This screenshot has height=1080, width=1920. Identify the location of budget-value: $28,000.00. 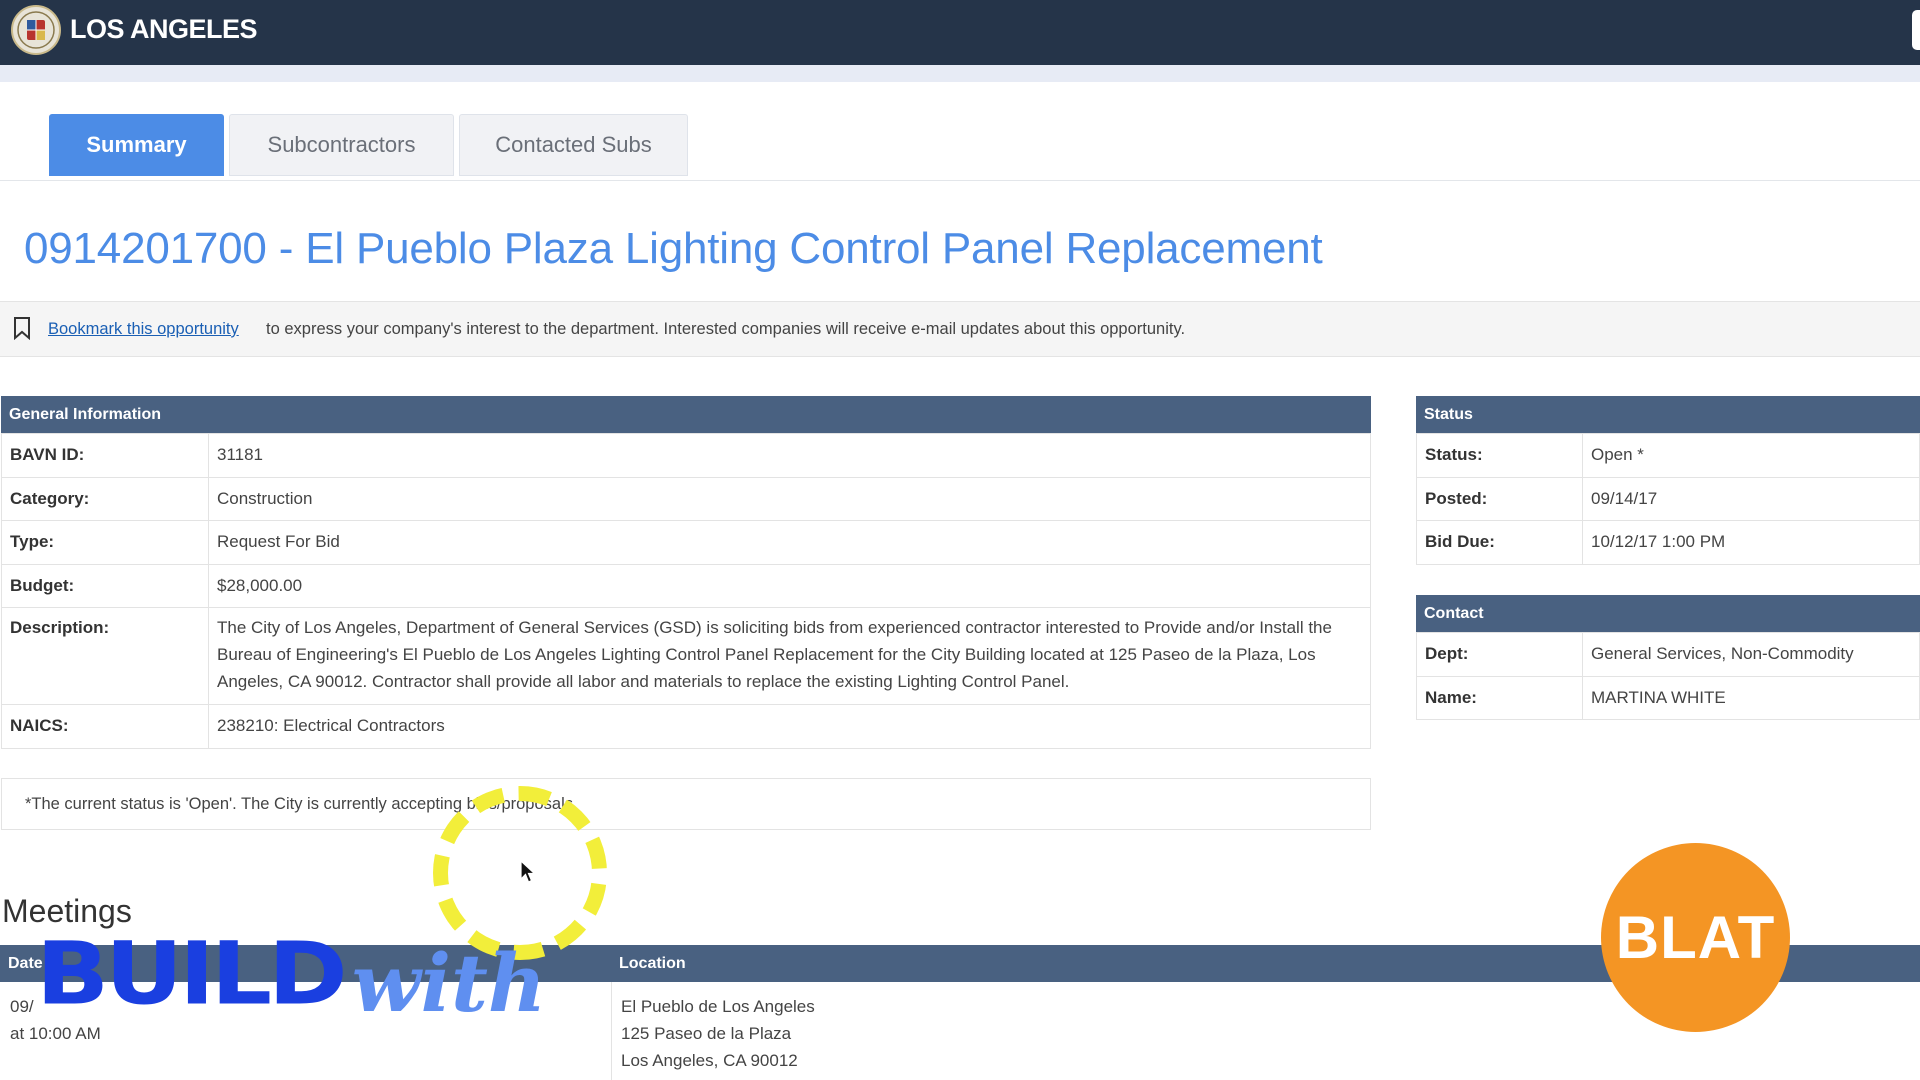
(789, 585).